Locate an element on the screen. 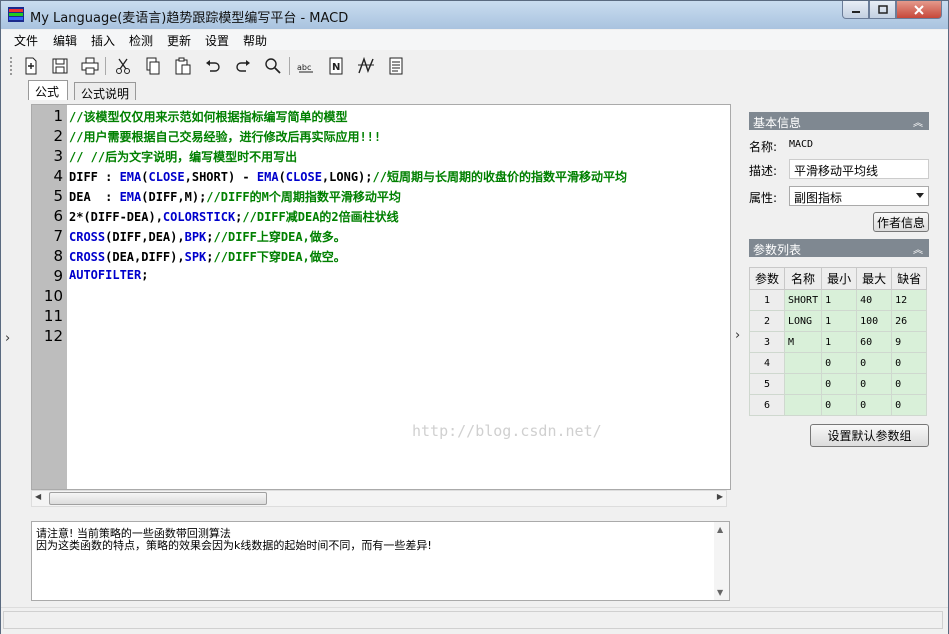 This screenshot has width=949, height=634. minimize-button is located at coordinates (855, 10).